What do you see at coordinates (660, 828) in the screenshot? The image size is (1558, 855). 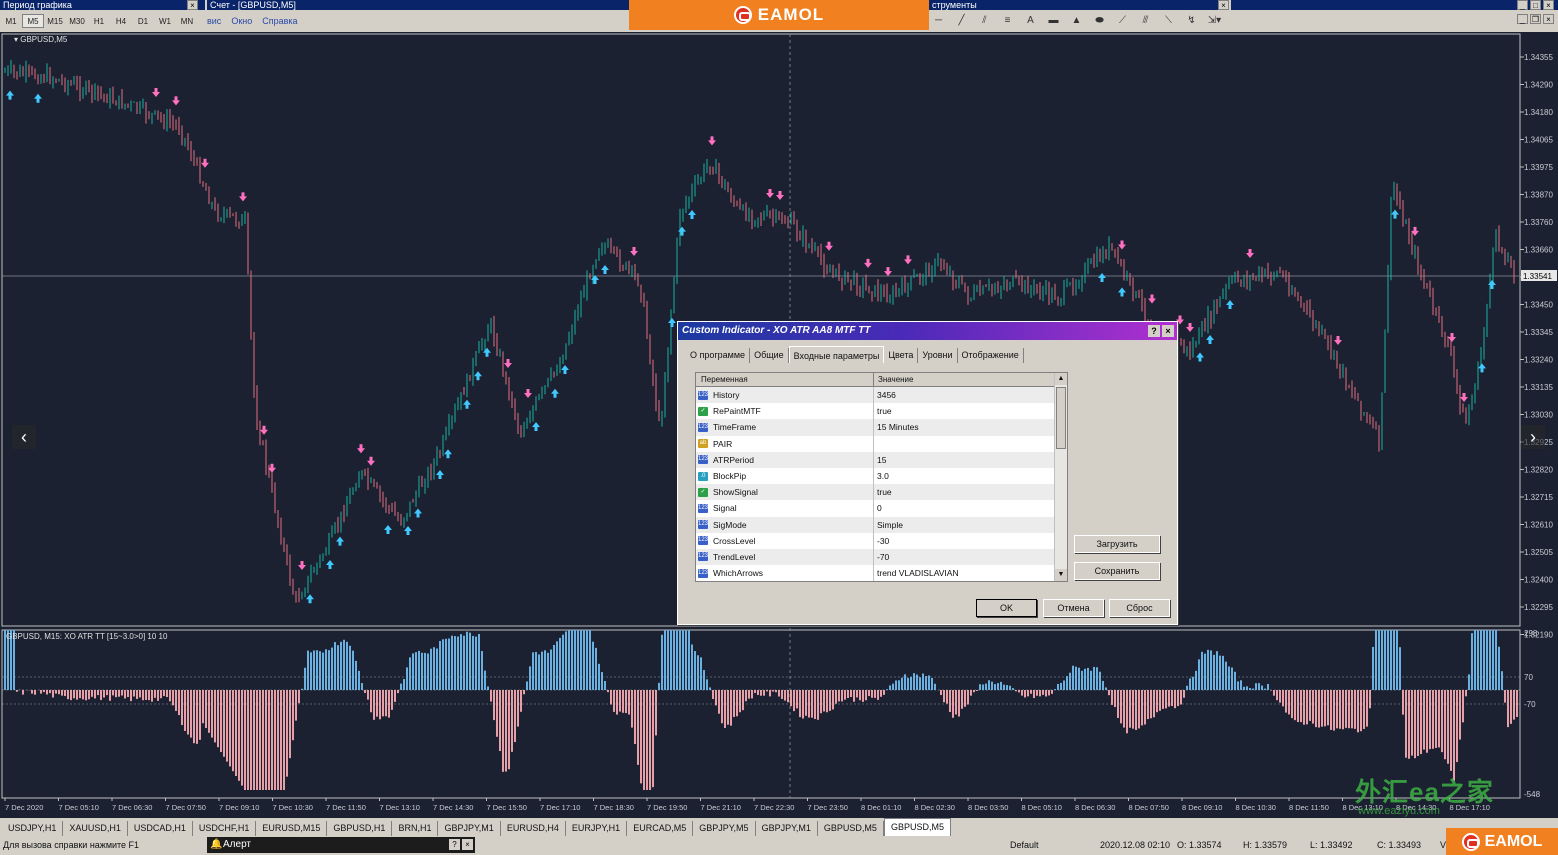 I see `symbol-tab: EURCAD,M5` at bounding box center [660, 828].